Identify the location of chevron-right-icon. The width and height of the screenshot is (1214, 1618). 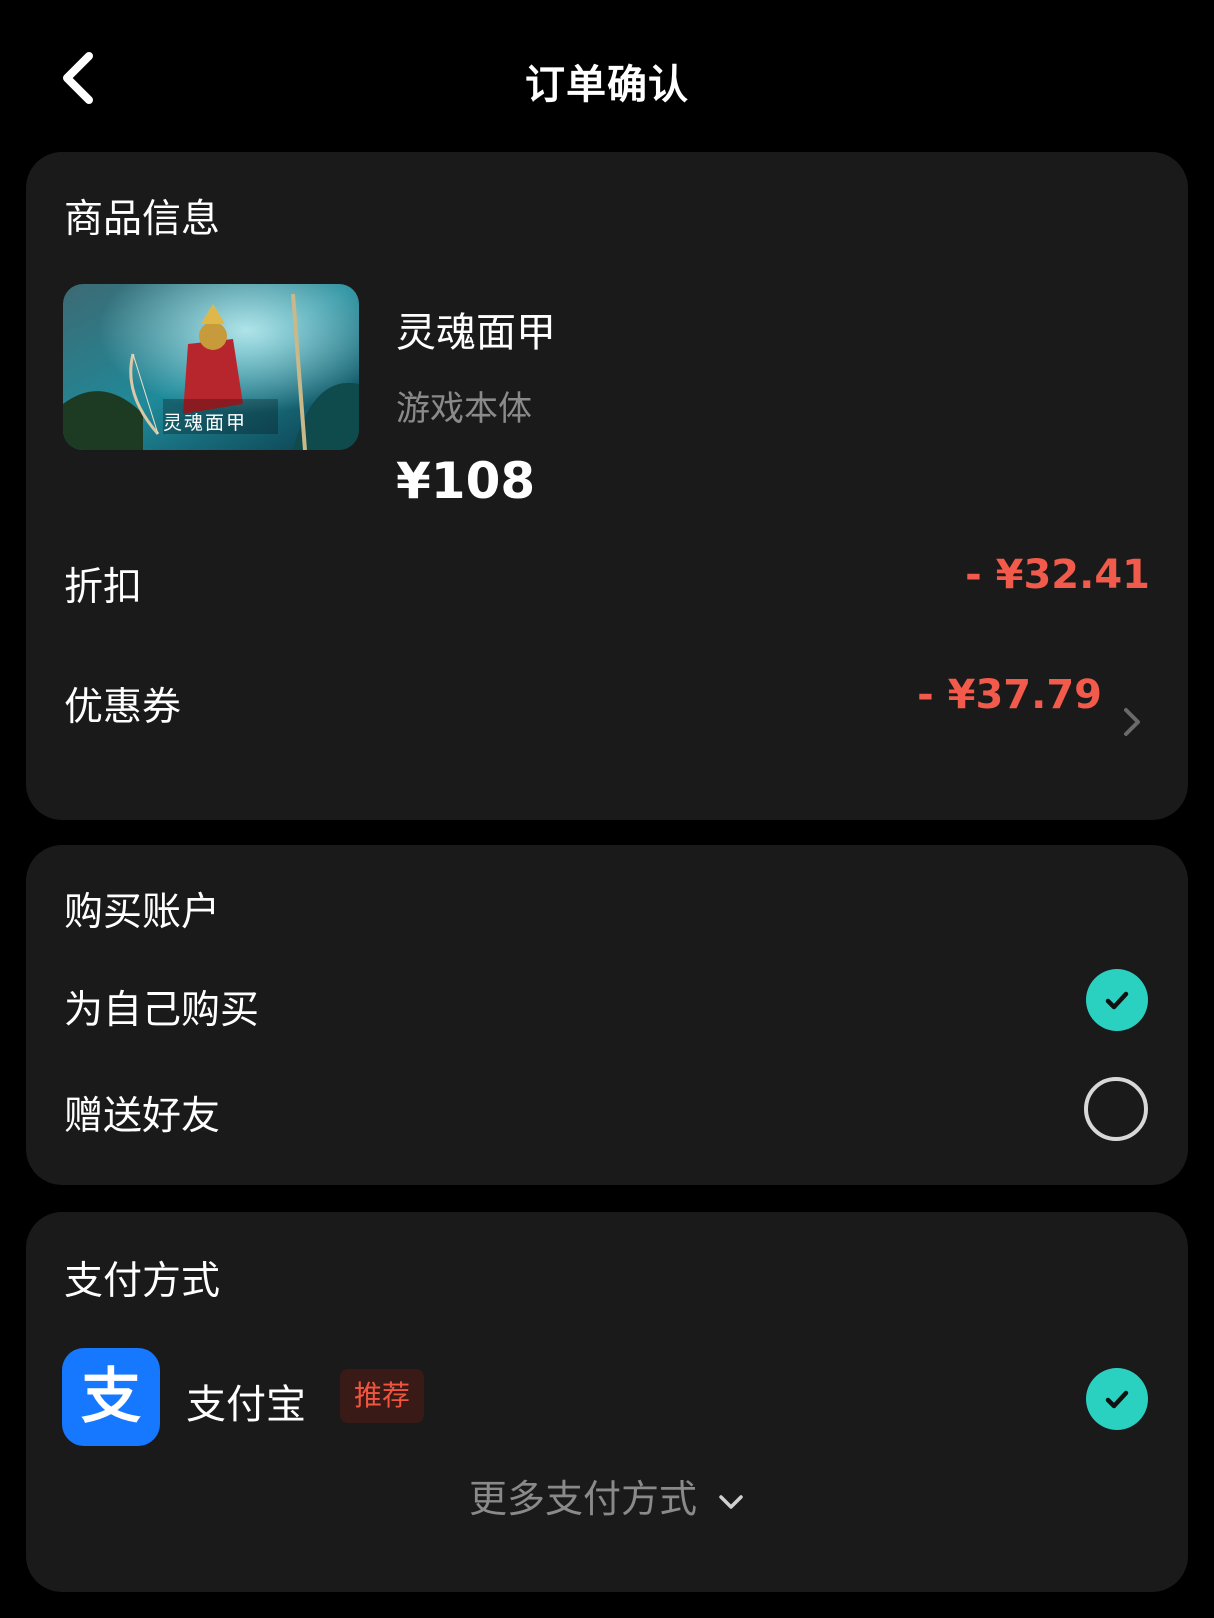
(1132, 722).